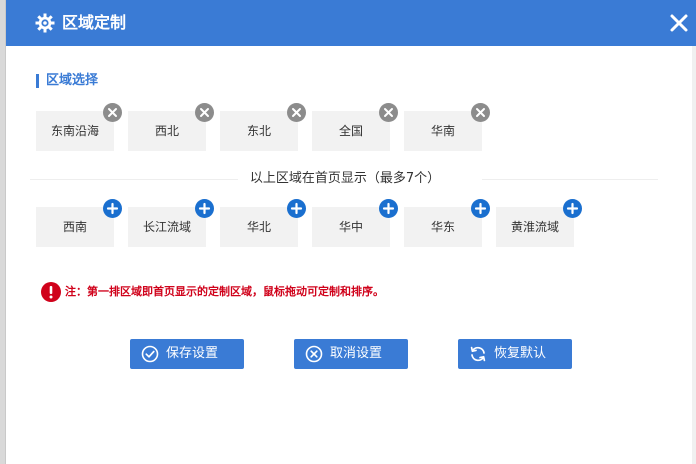 The width and height of the screenshot is (696, 464). Describe the element at coordinates (72, 80) in the screenshot. I see `section-title: 区域选择` at that location.